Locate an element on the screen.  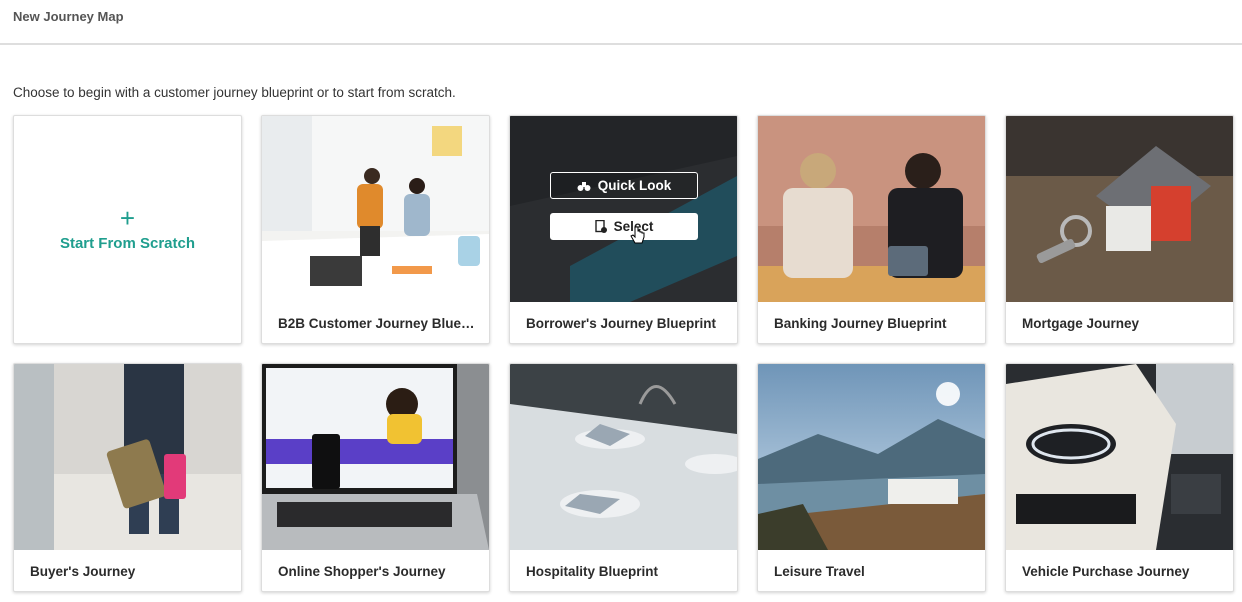
card-label: Borrower's Journey Blueprint is located at coordinates (621, 323).